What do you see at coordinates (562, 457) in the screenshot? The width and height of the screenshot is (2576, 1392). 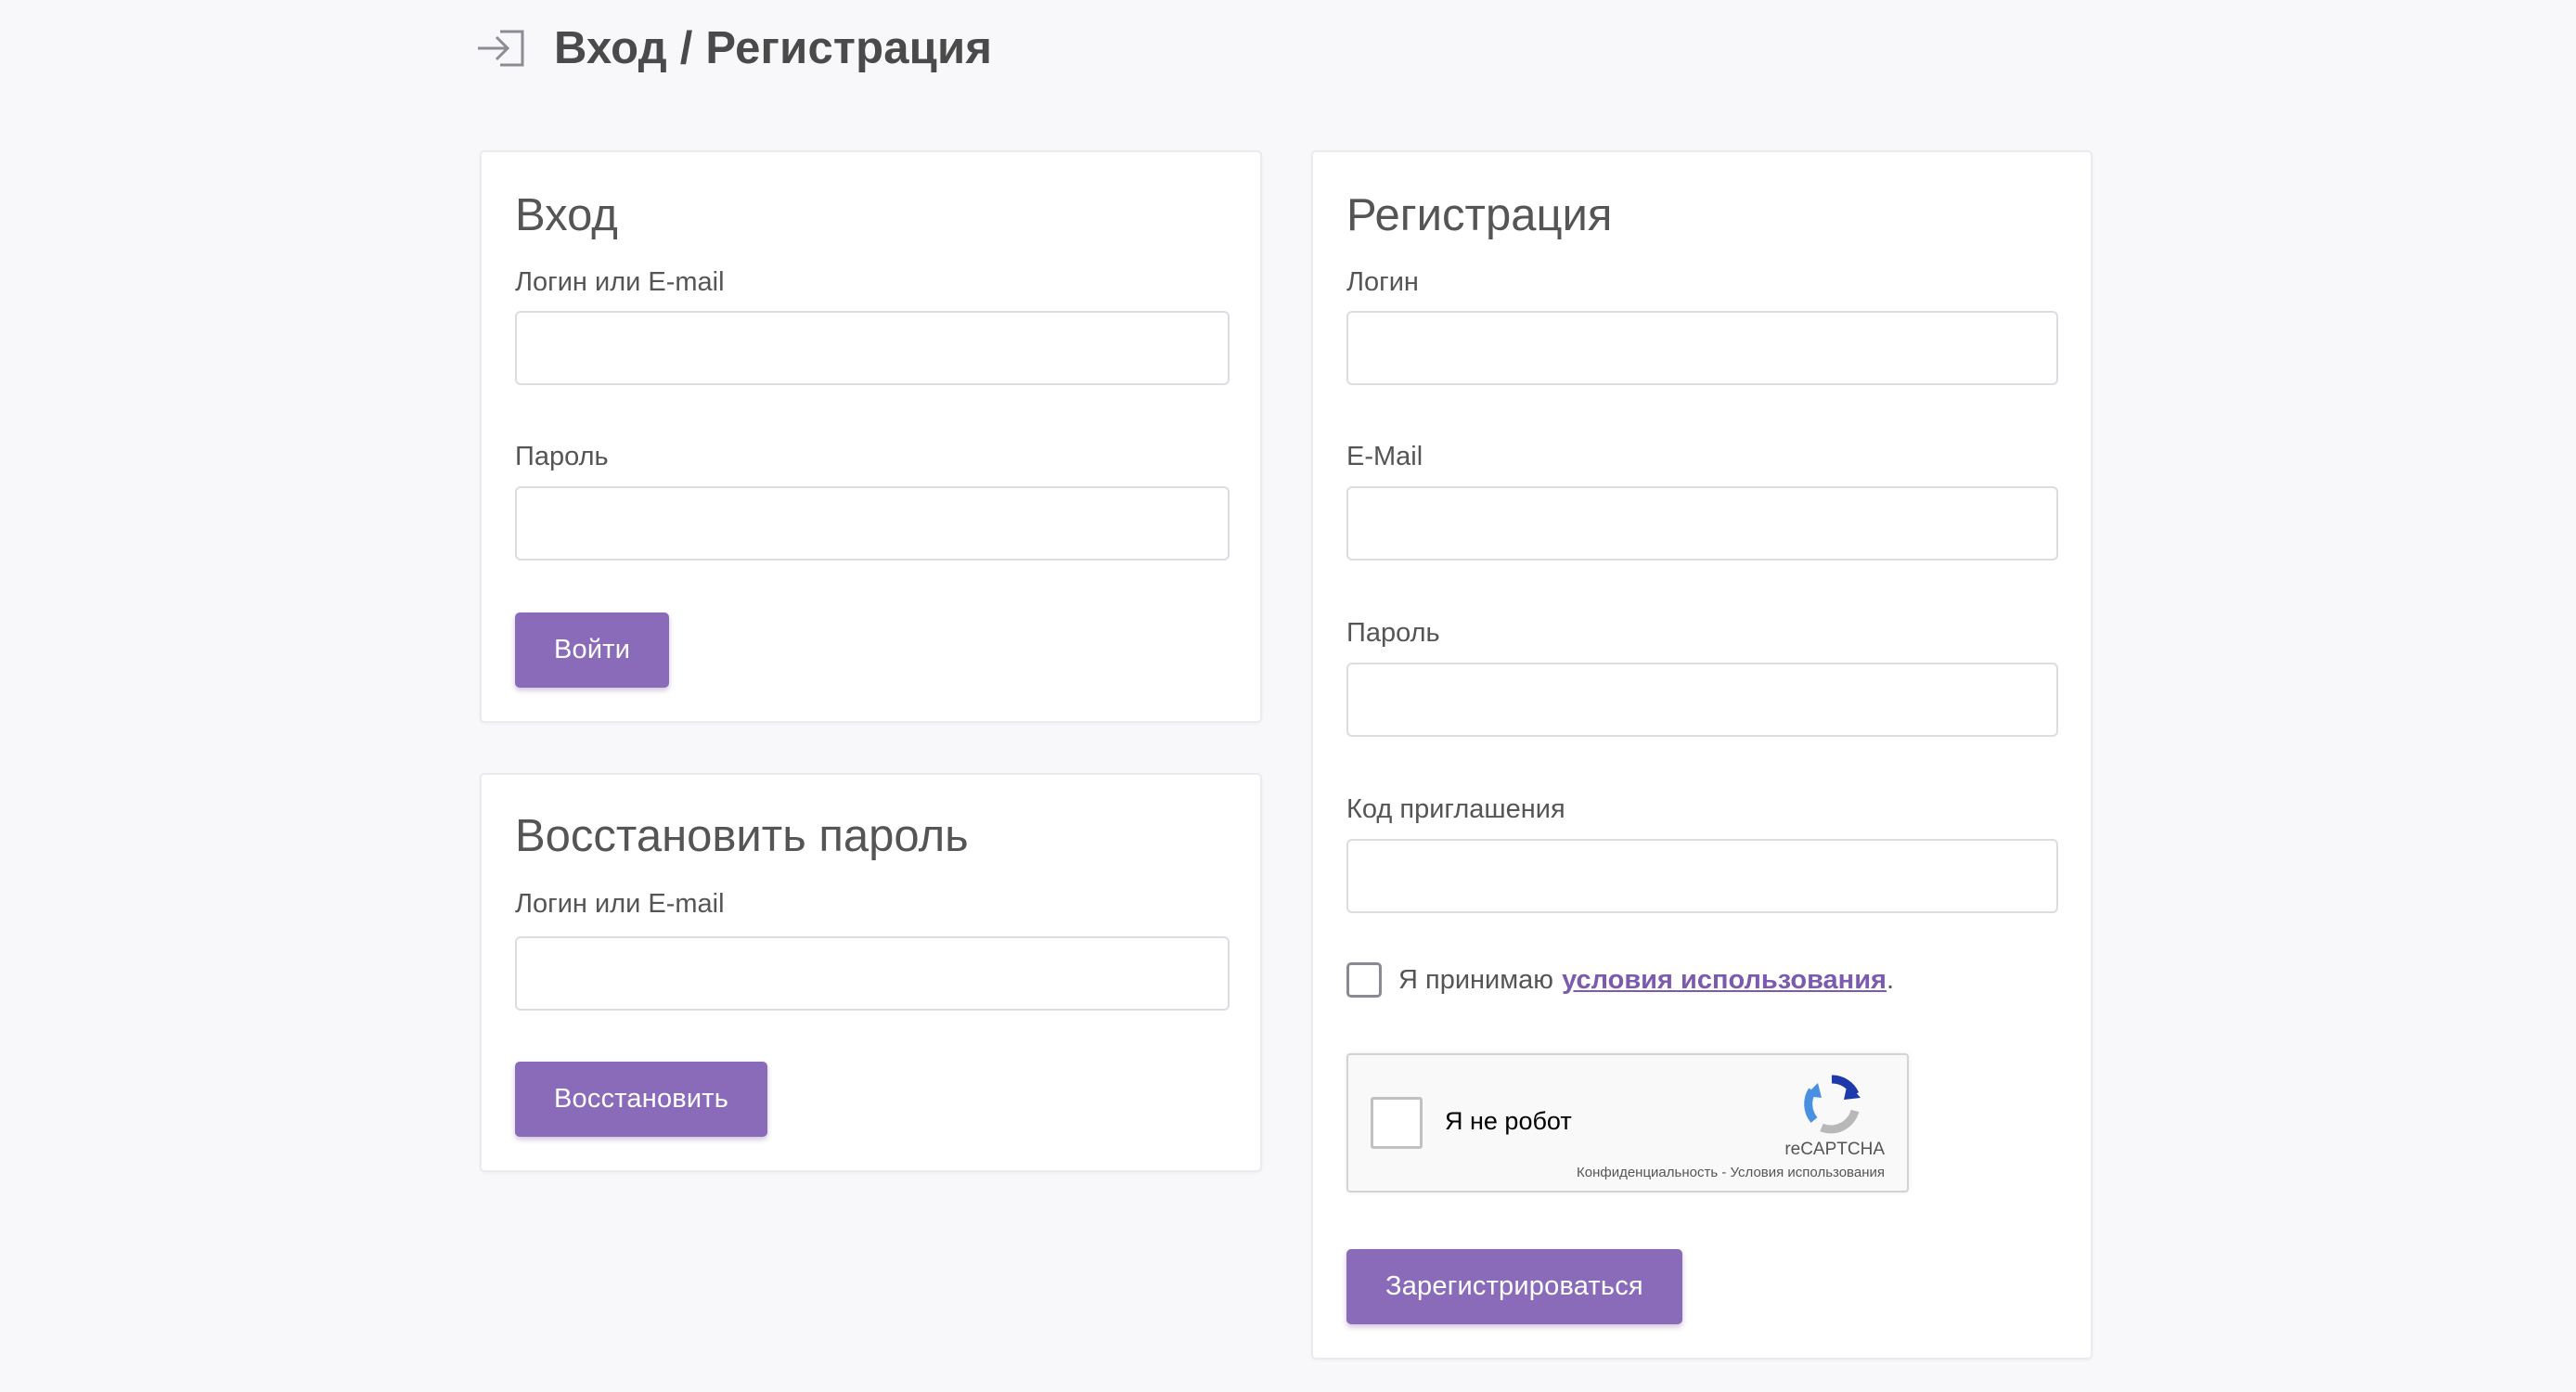 I see `login-password-label: Пароль` at bounding box center [562, 457].